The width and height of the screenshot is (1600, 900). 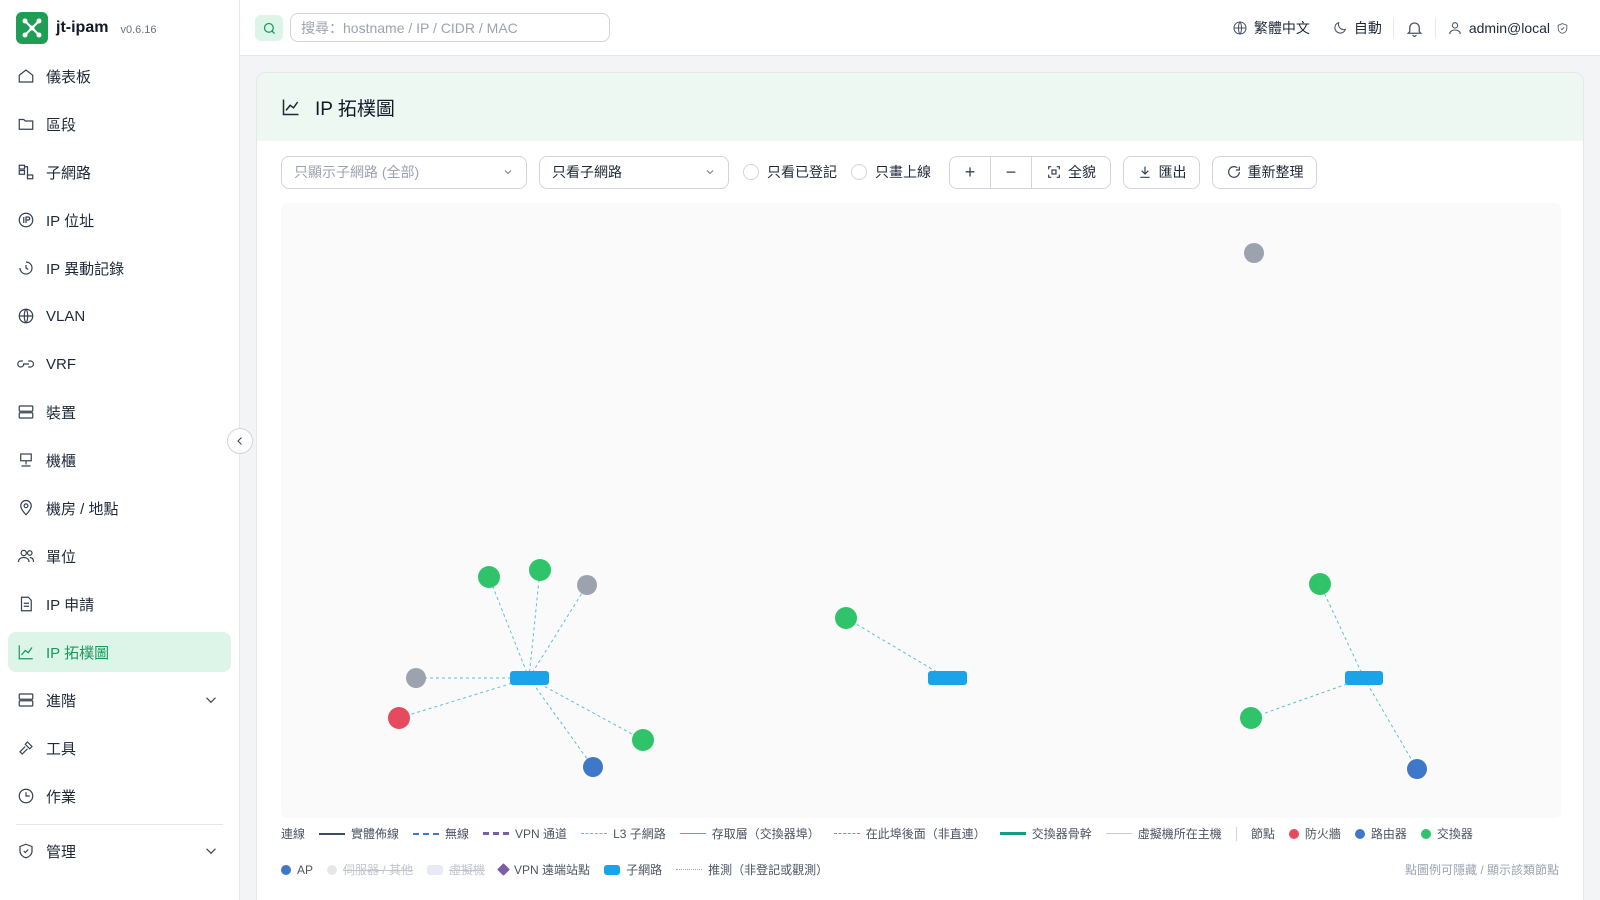 I want to click on legend-switch-backbone: 交換器骨幹, so click(x=1045, y=833).